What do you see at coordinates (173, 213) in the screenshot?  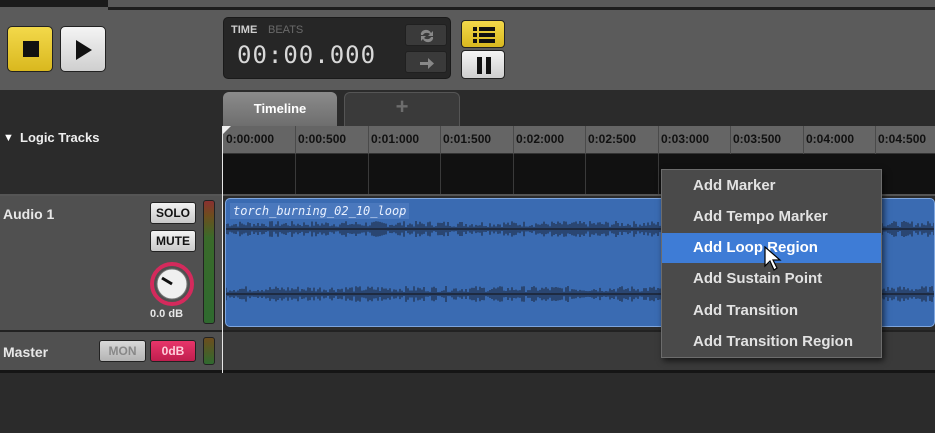 I see `solo-button: SOLO` at bounding box center [173, 213].